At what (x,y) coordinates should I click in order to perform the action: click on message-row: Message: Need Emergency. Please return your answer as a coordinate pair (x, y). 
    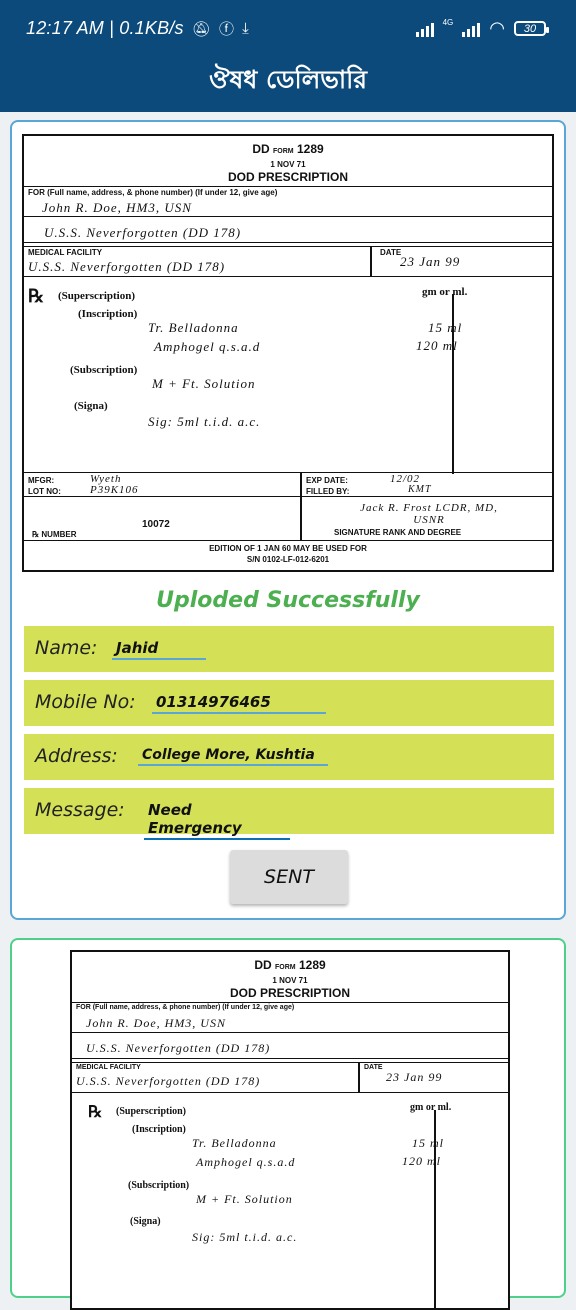
    Looking at the image, I should click on (289, 814).